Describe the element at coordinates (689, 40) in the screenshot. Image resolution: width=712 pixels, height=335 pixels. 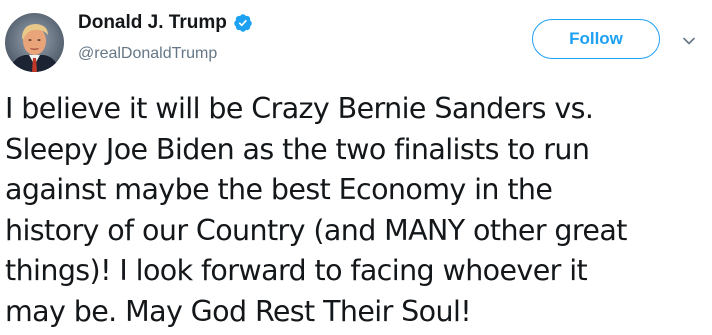
I see `chevron-down-icon` at that location.